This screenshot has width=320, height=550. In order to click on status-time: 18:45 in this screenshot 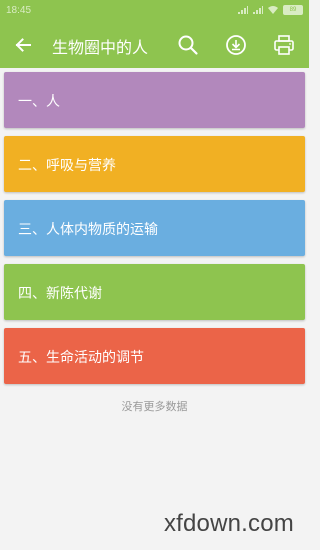, I will do `click(19, 10)`.